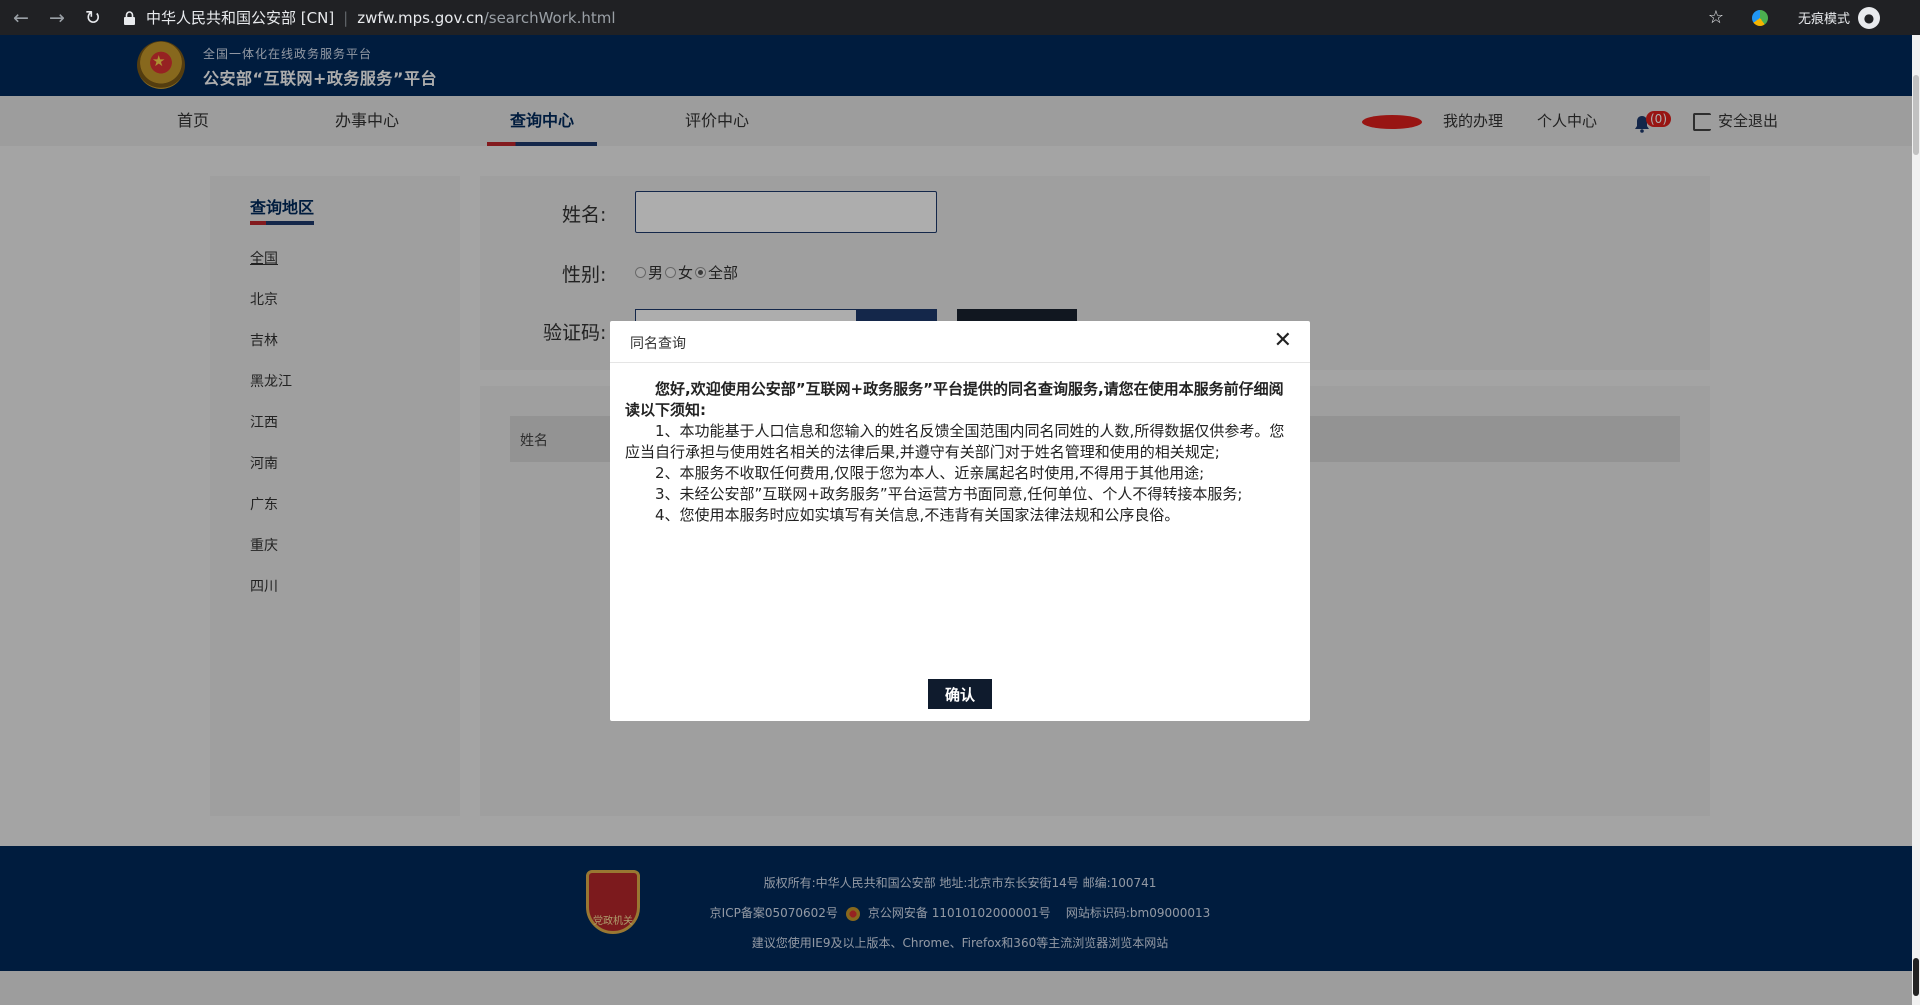 The height and width of the screenshot is (1005, 1920). What do you see at coordinates (240, 18) in the screenshot?
I see `site-identity: 中华人民共和国公安部 [CN]` at bounding box center [240, 18].